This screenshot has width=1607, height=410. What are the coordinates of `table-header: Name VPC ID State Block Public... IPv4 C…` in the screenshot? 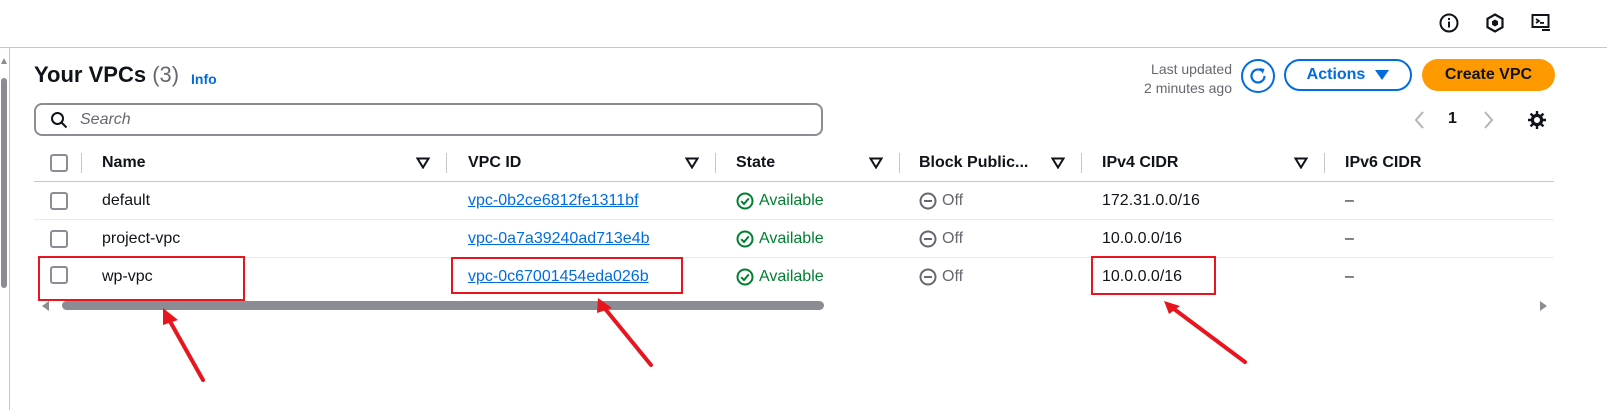 It's located at (794, 163).